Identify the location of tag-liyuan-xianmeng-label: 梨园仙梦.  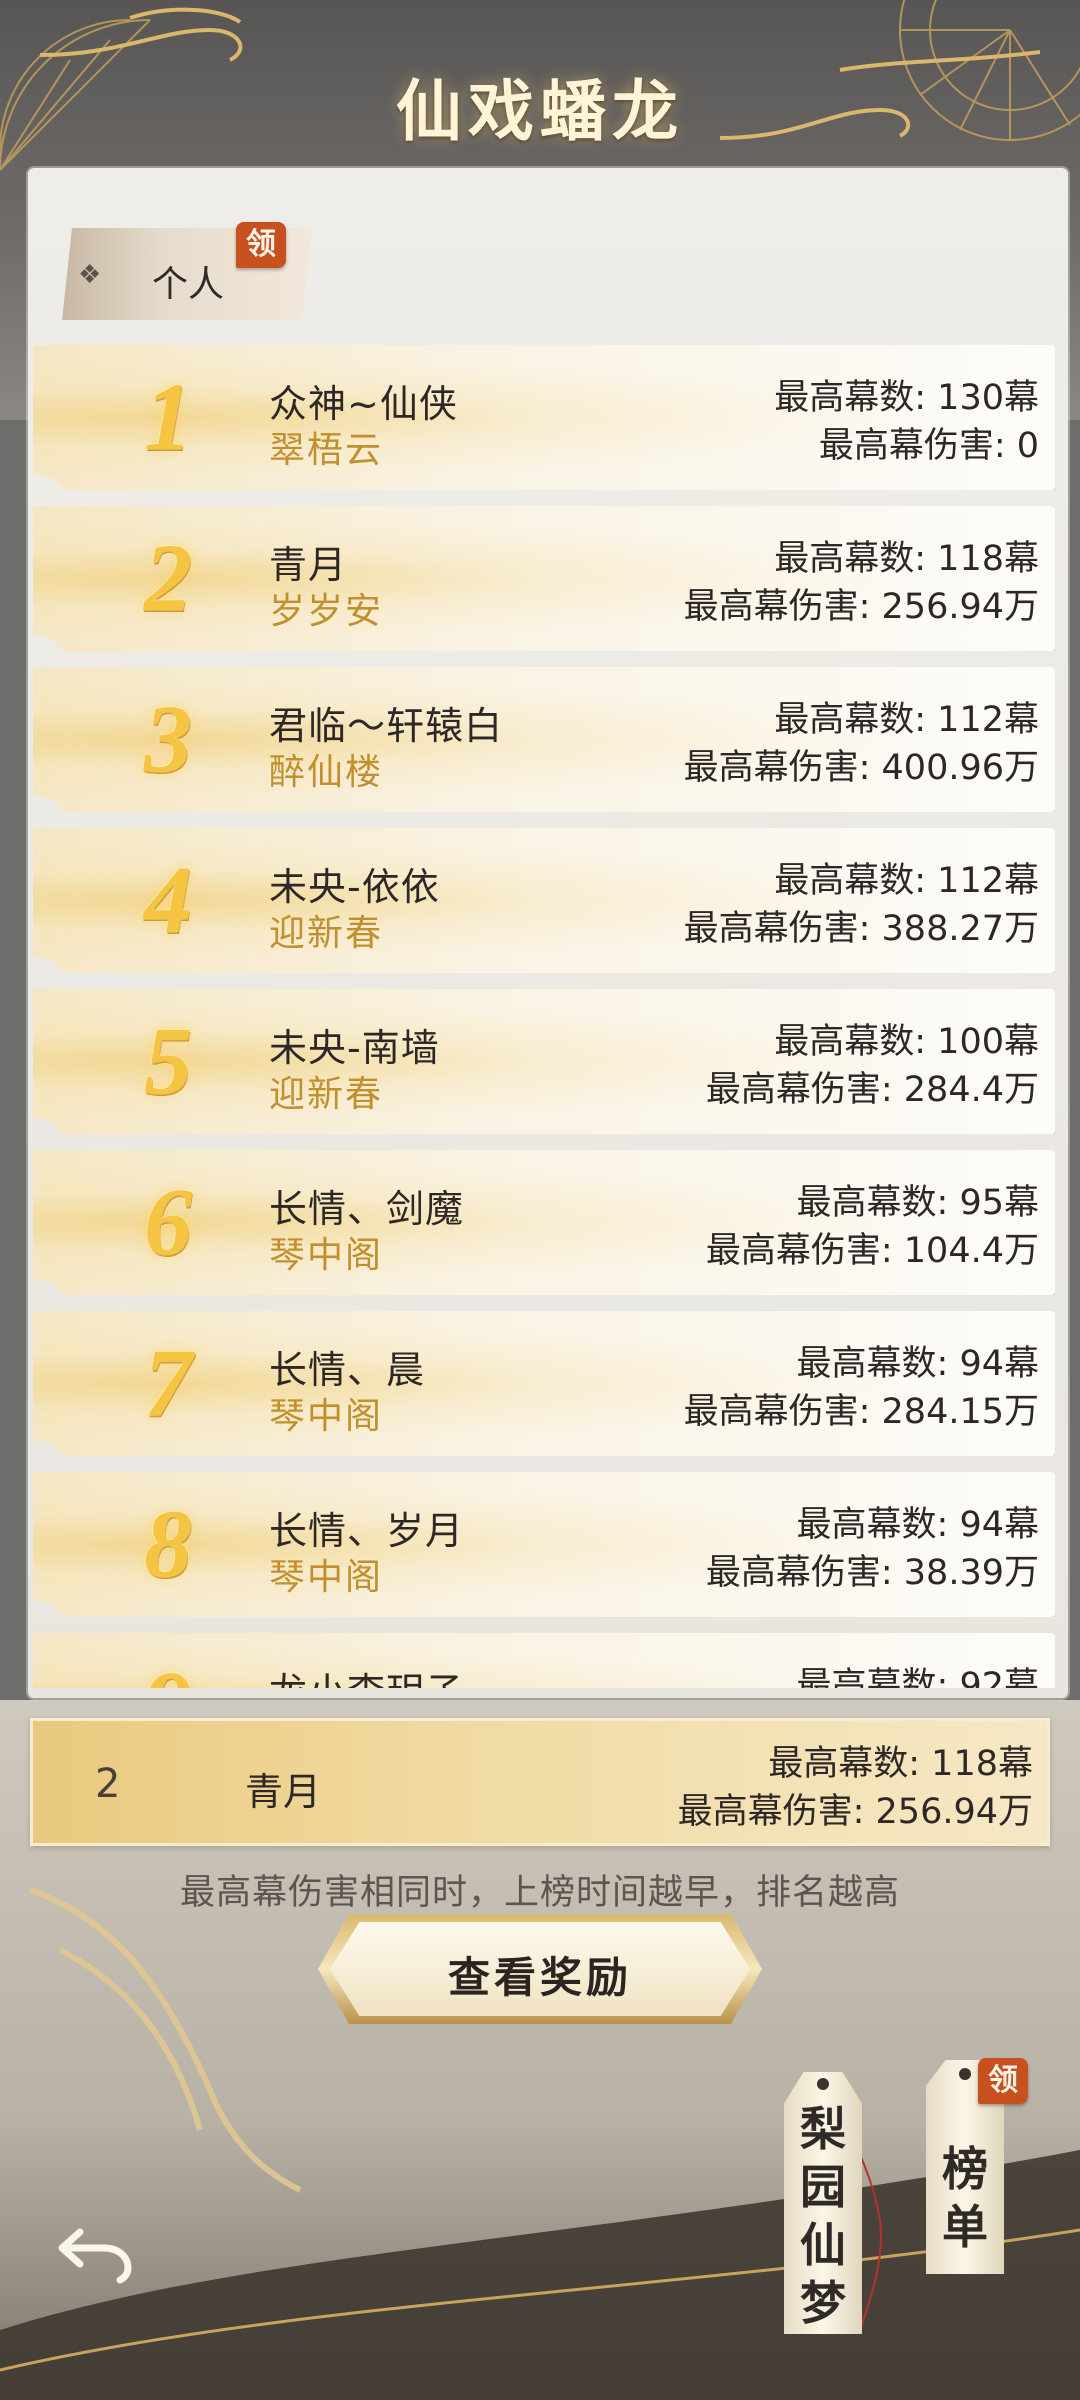
(823, 2216).